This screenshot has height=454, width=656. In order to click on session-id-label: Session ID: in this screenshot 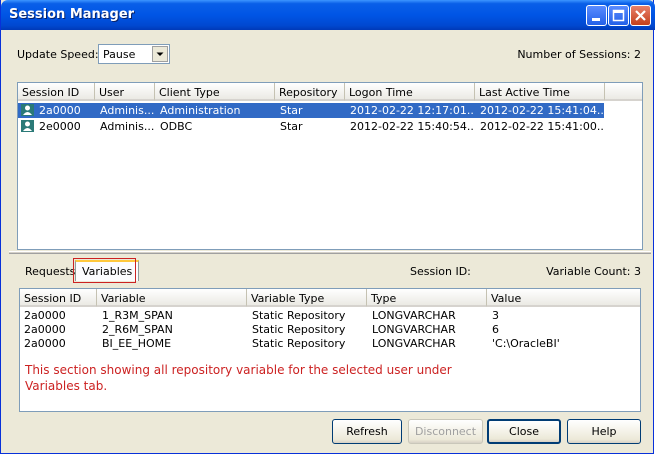, I will do `click(440, 271)`.